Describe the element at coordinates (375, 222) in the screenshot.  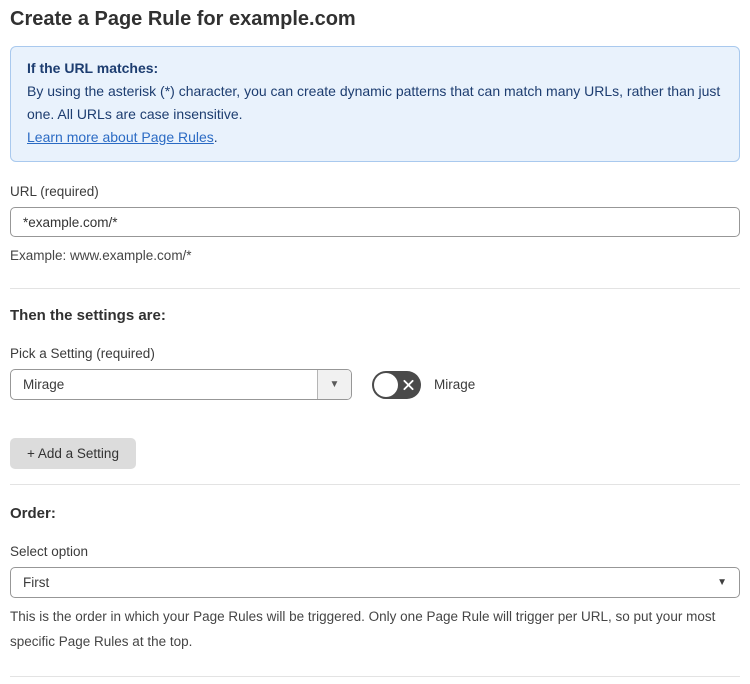
I see `url-input` at that location.